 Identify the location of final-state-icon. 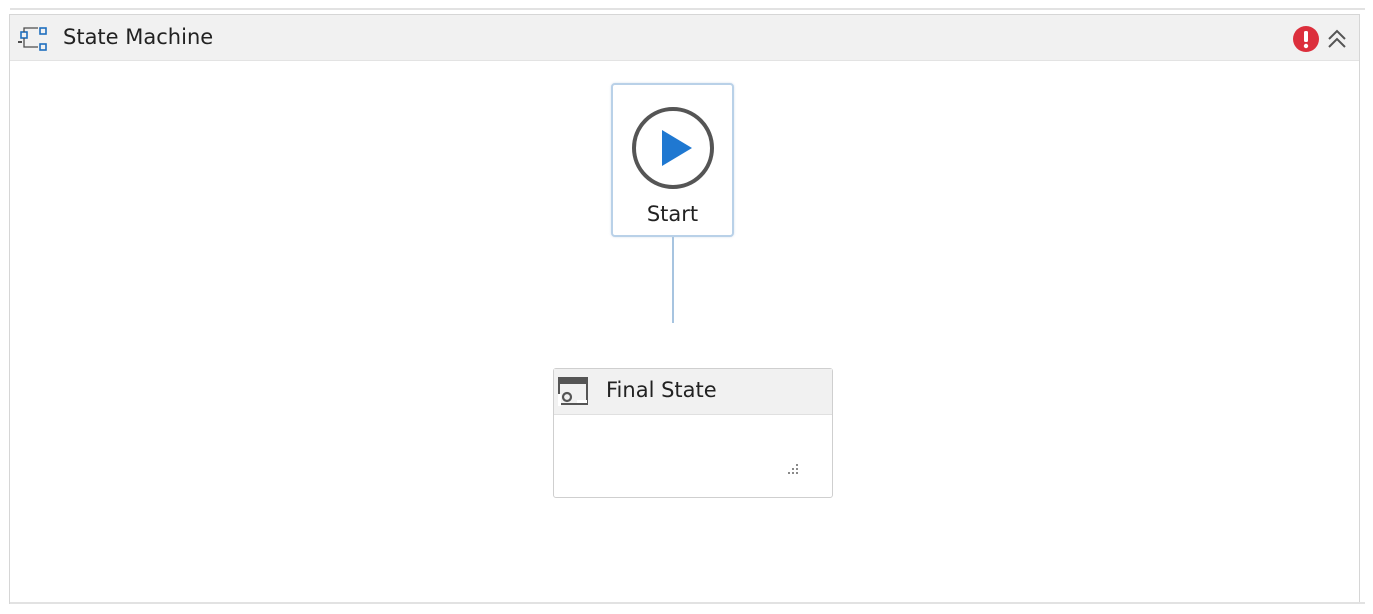
(573, 391).